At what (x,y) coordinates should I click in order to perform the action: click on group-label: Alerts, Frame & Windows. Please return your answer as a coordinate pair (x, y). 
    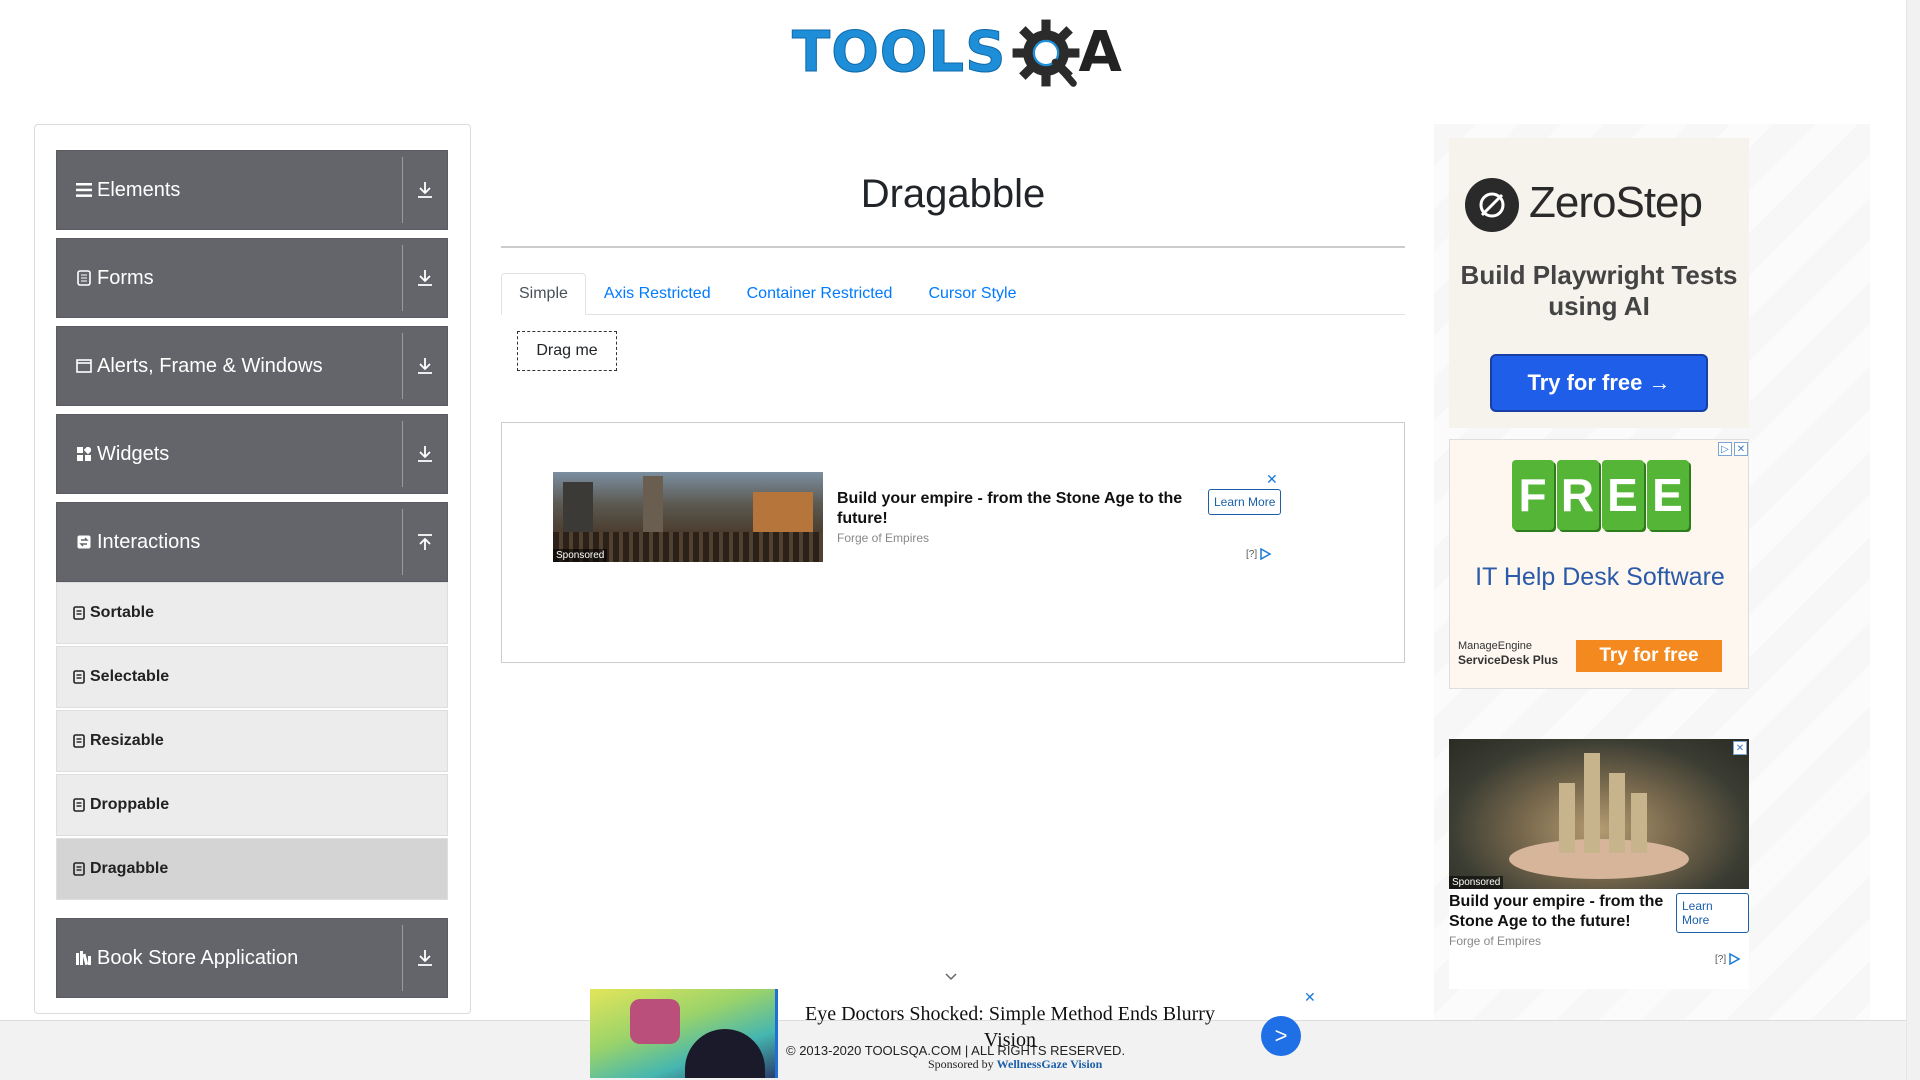
    Looking at the image, I should click on (210, 365).